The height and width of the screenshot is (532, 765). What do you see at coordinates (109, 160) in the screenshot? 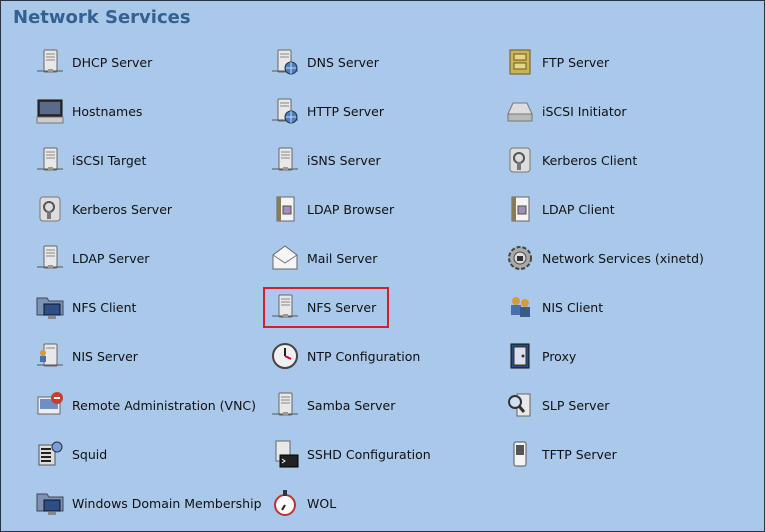
I see `module-item-label: iSCSI Target` at bounding box center [109, 160].